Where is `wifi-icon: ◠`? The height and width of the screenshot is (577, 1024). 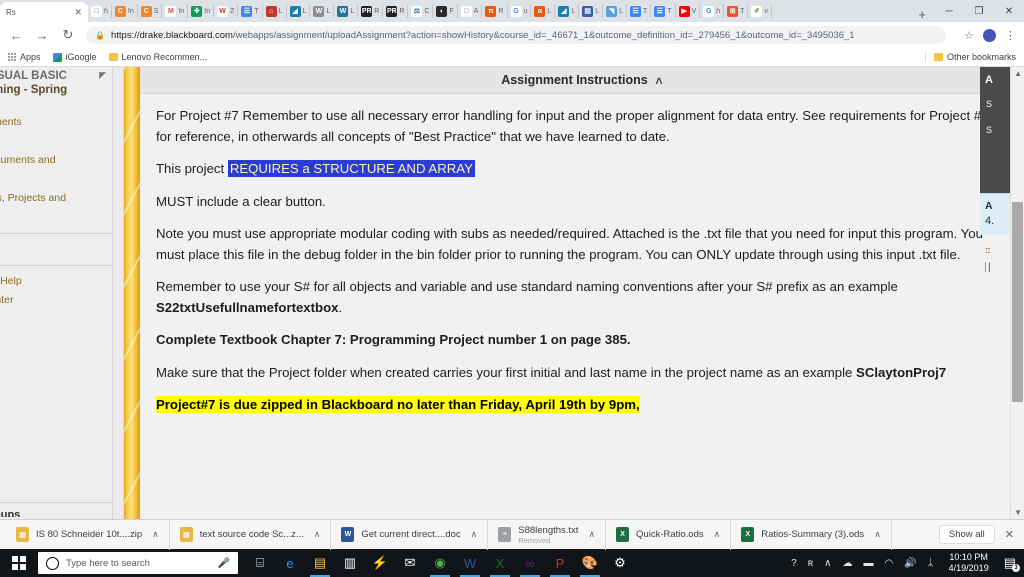 wifi-icon: ◠ is located at coordinates (888, 563).